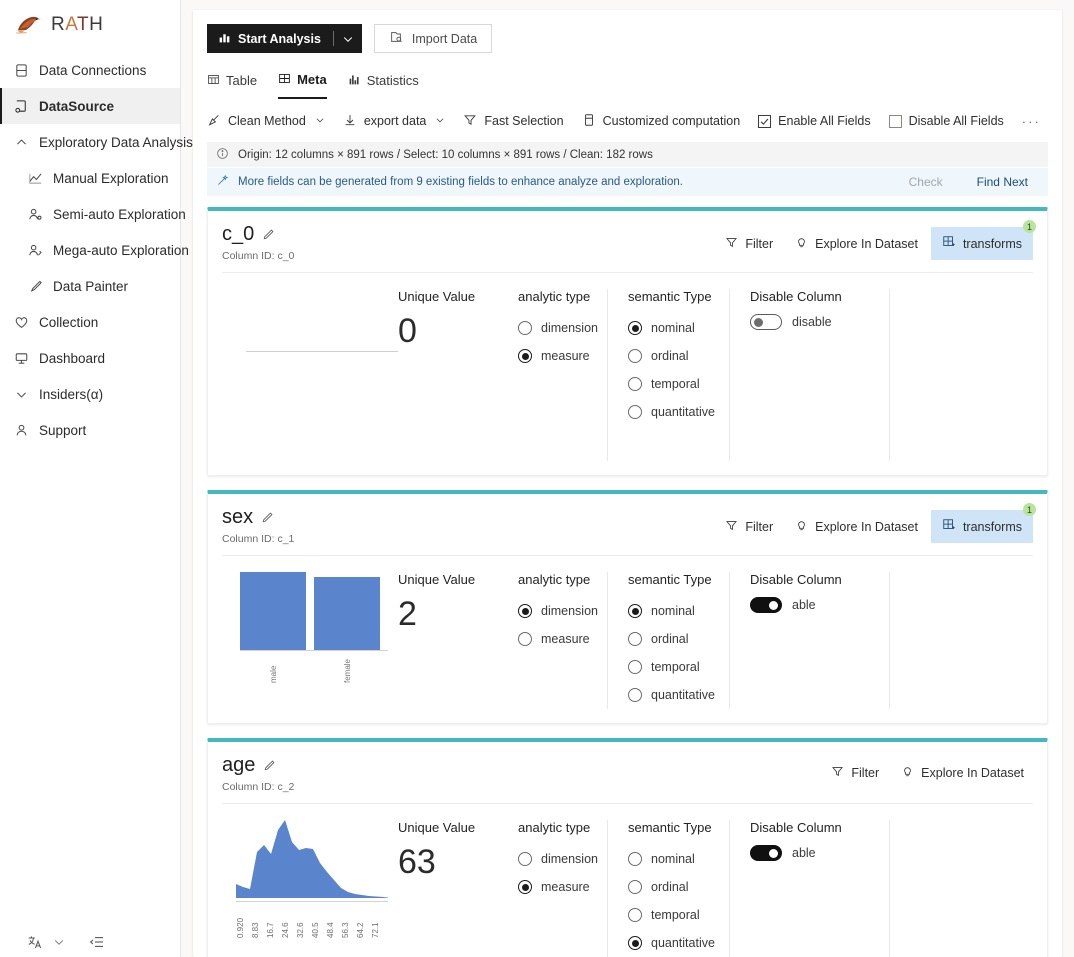 This screenshot has width=1074, height=957. I want to click on statistics-icon, so click(354, 81).